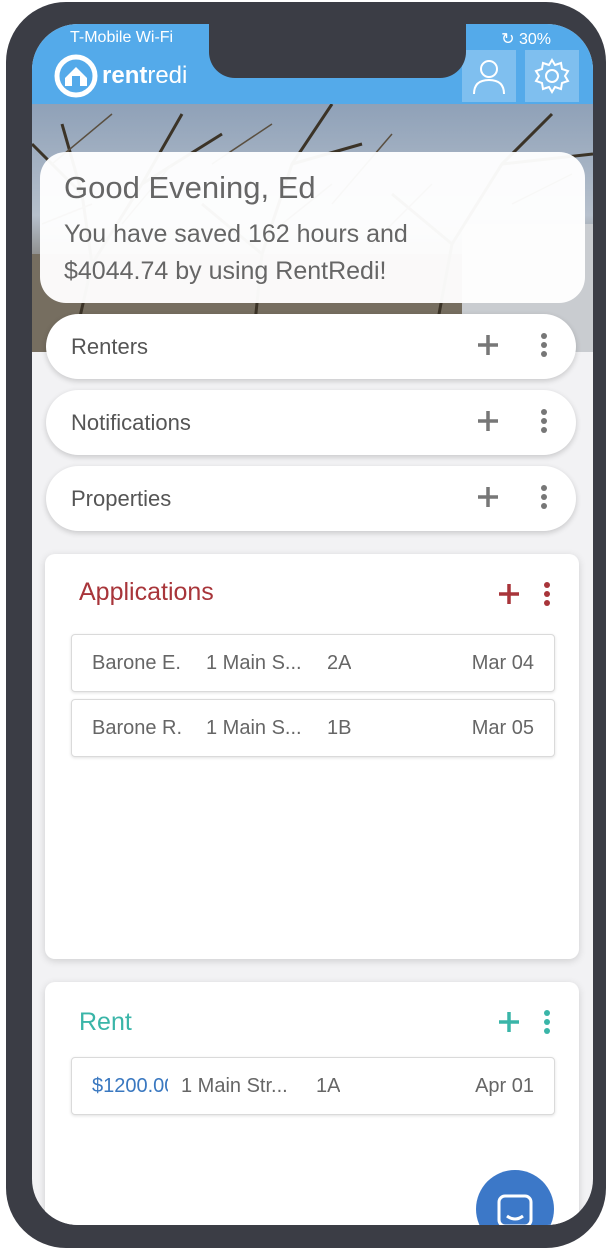  Describe the element at coordinates (311, 498) in the screenshot. I see `section-properties: Properties` at that location.